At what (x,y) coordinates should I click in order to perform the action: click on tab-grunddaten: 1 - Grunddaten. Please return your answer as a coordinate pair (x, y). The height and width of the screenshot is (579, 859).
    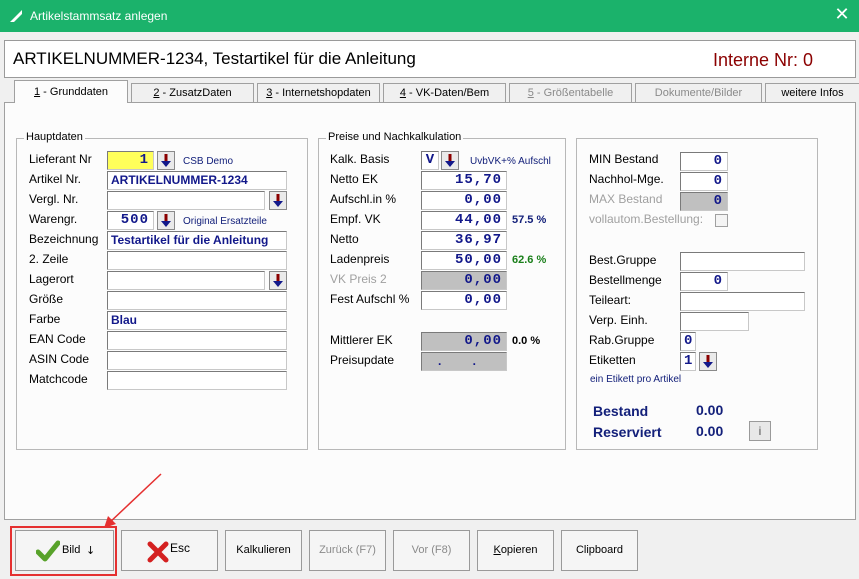
    Looking at the image, I should click on (71, 91).